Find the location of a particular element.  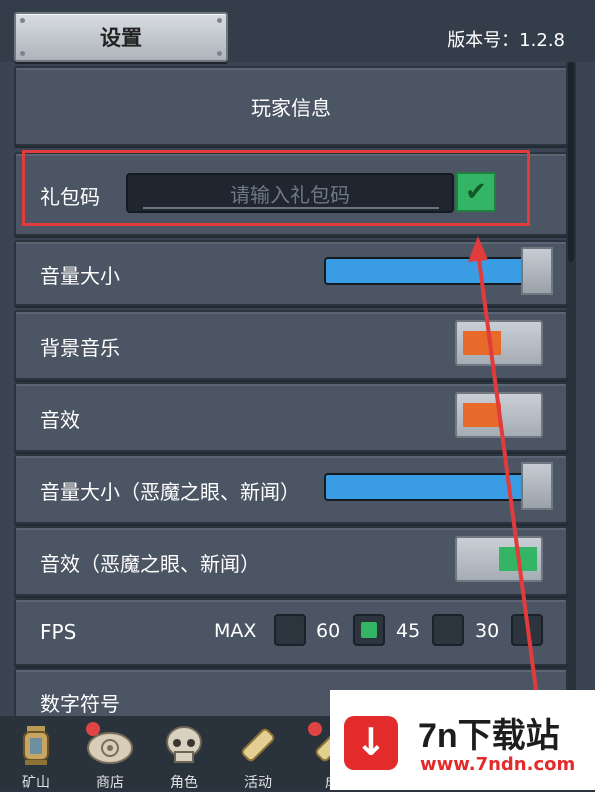

player-info-button: 玩家信息 is located at coordinates (291, 106).